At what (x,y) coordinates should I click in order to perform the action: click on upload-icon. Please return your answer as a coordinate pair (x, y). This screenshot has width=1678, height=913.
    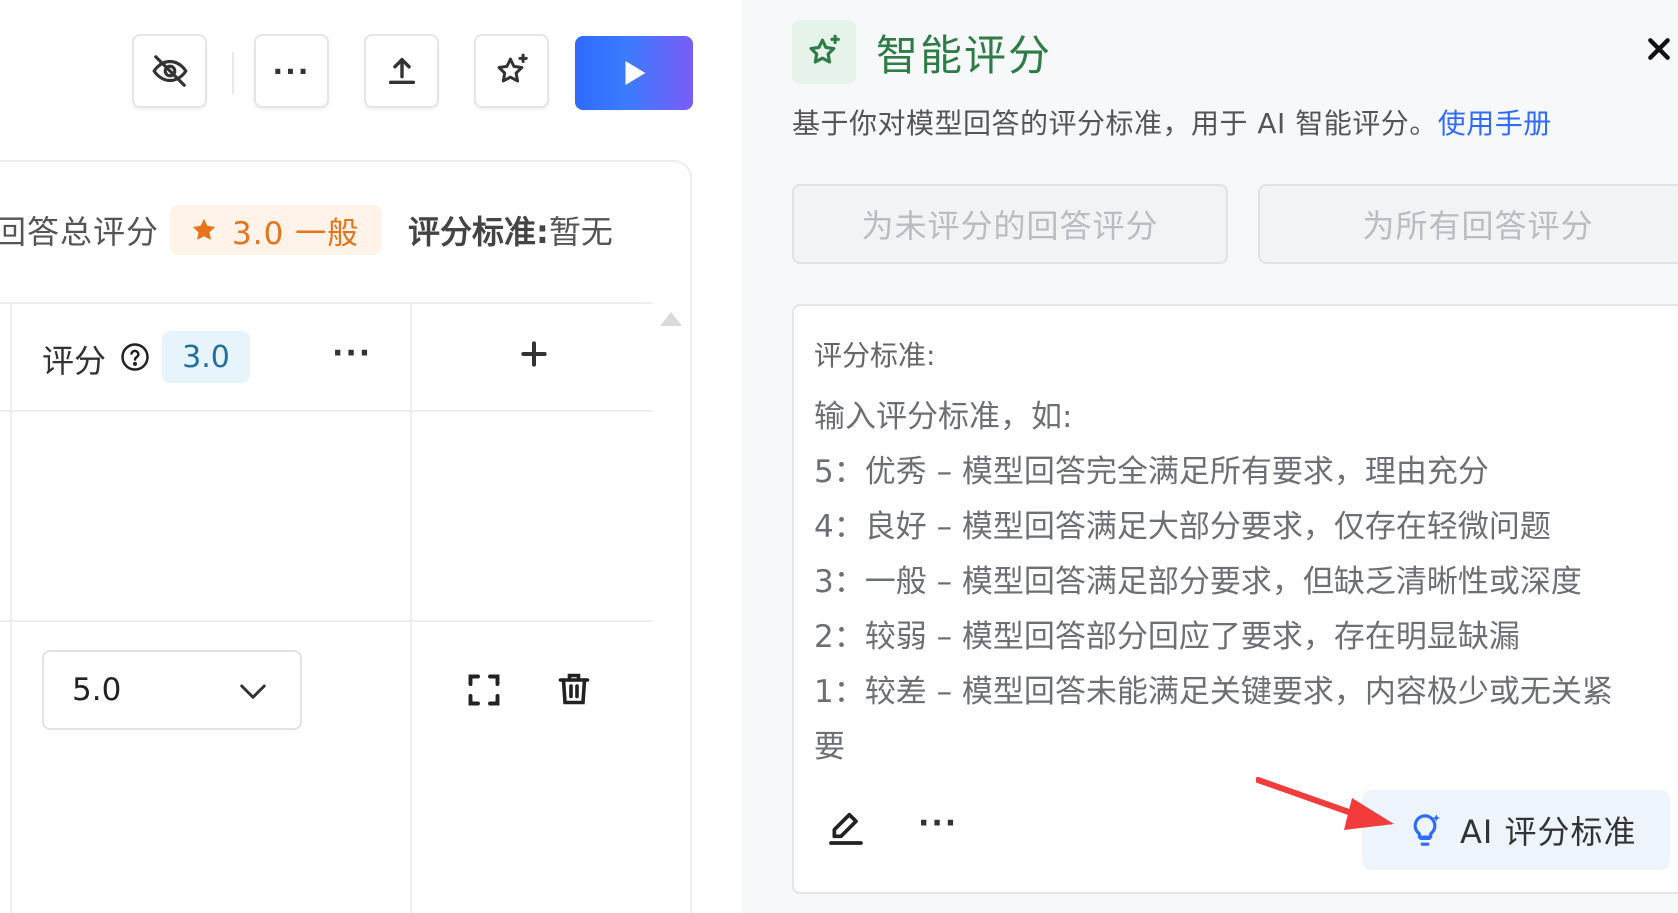
    Looking at the image, I should click on (401, 71).